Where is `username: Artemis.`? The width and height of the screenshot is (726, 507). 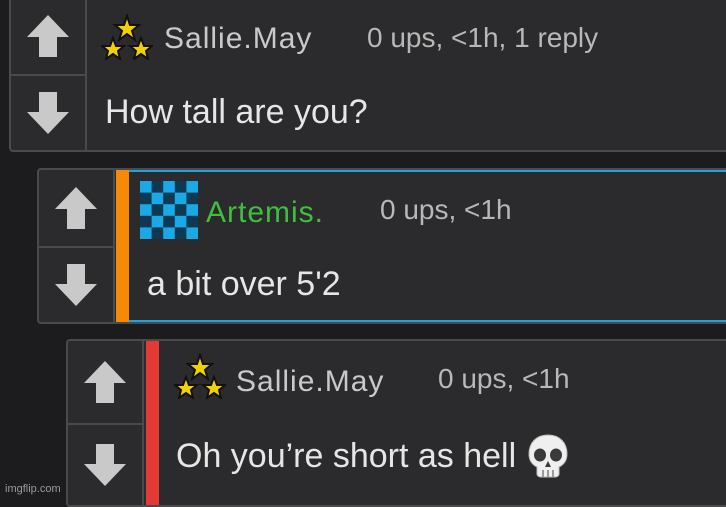 username: Artemis. is located at coordinates (265, 213).